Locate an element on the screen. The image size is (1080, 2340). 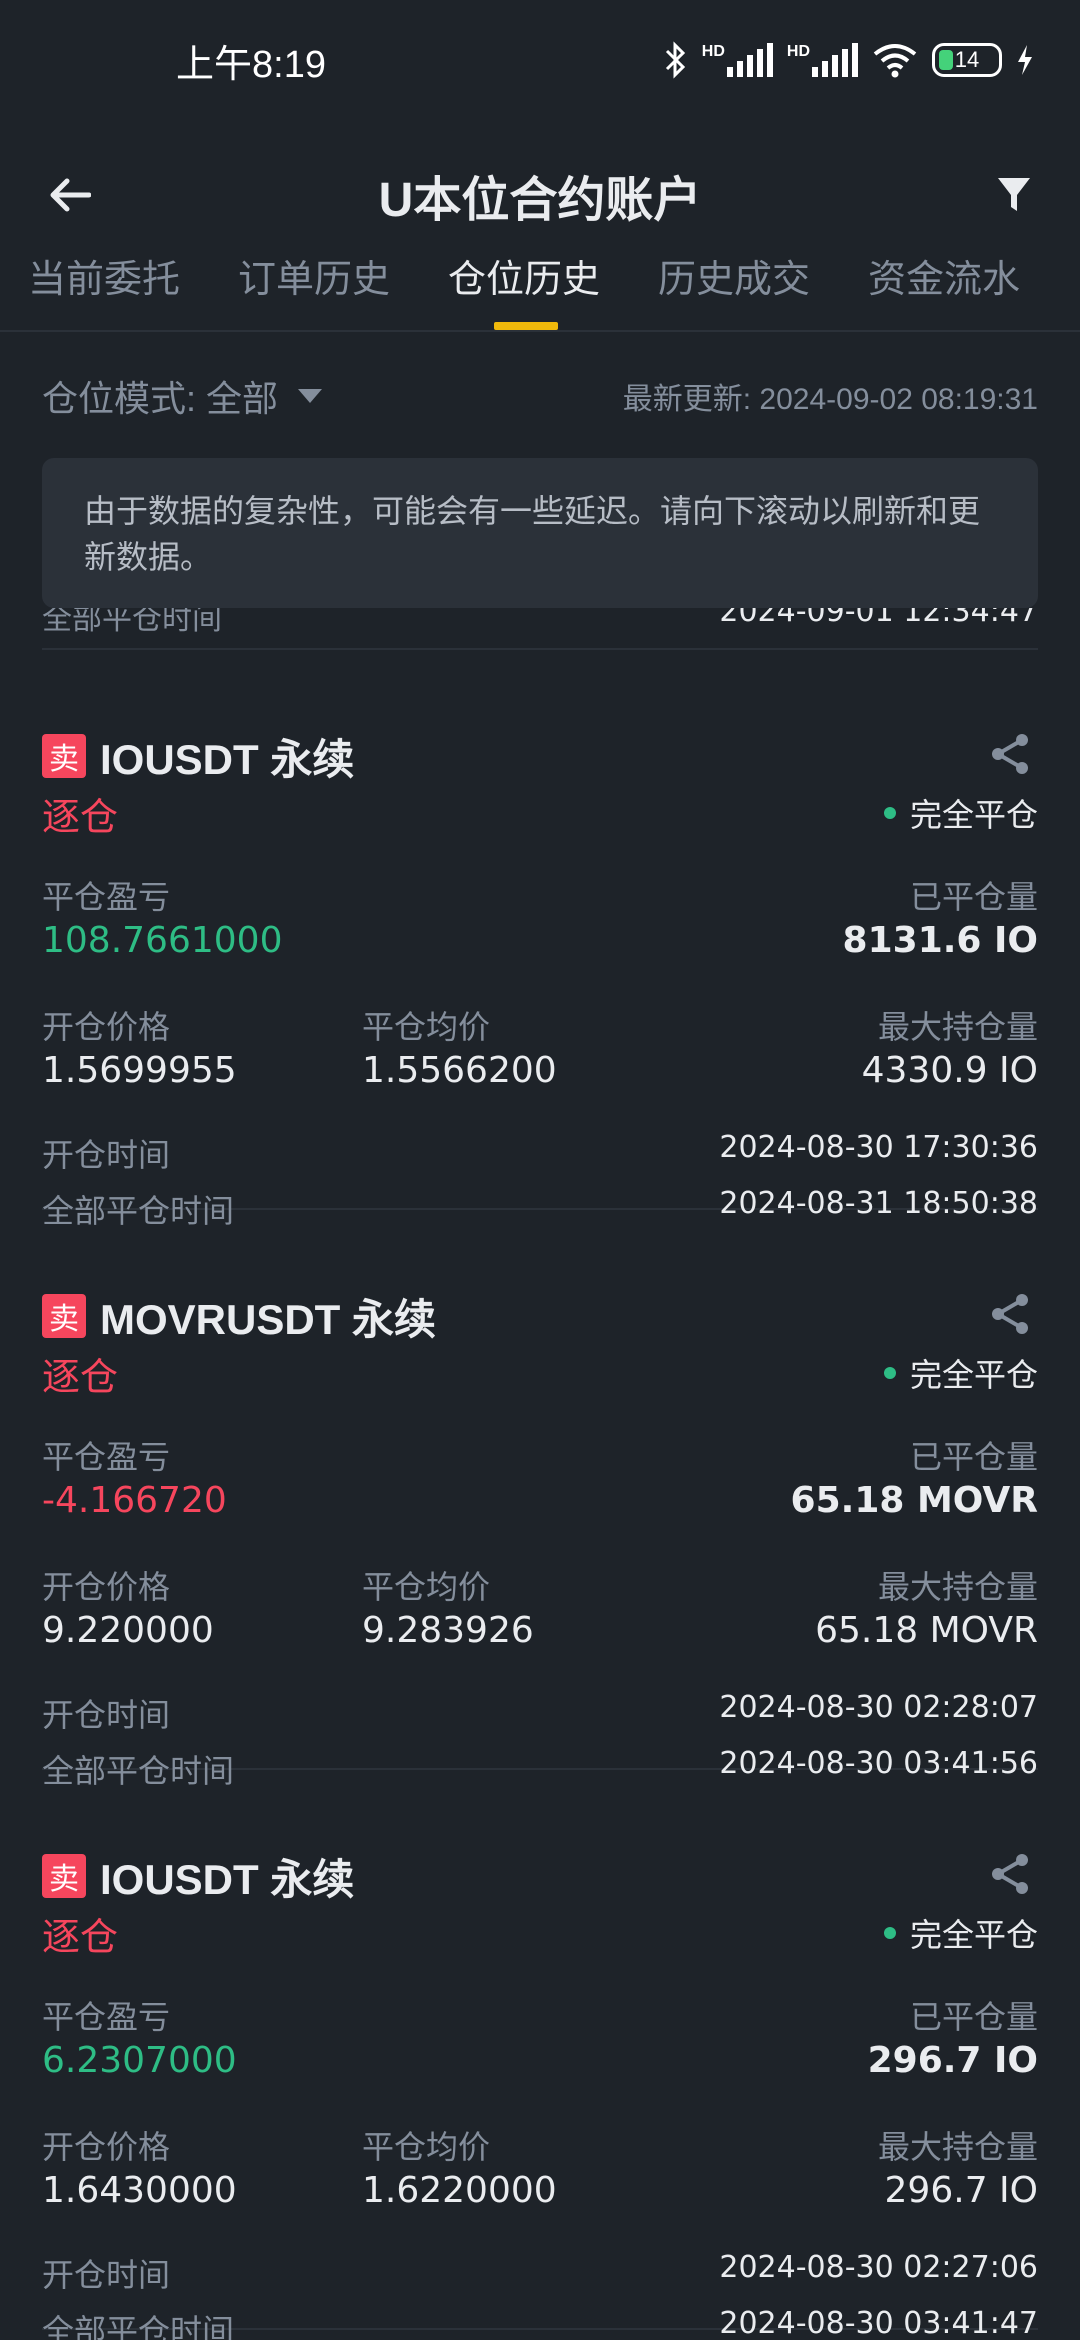
tab-open-orders: 当前委托 is located at coordinates (104, 286).